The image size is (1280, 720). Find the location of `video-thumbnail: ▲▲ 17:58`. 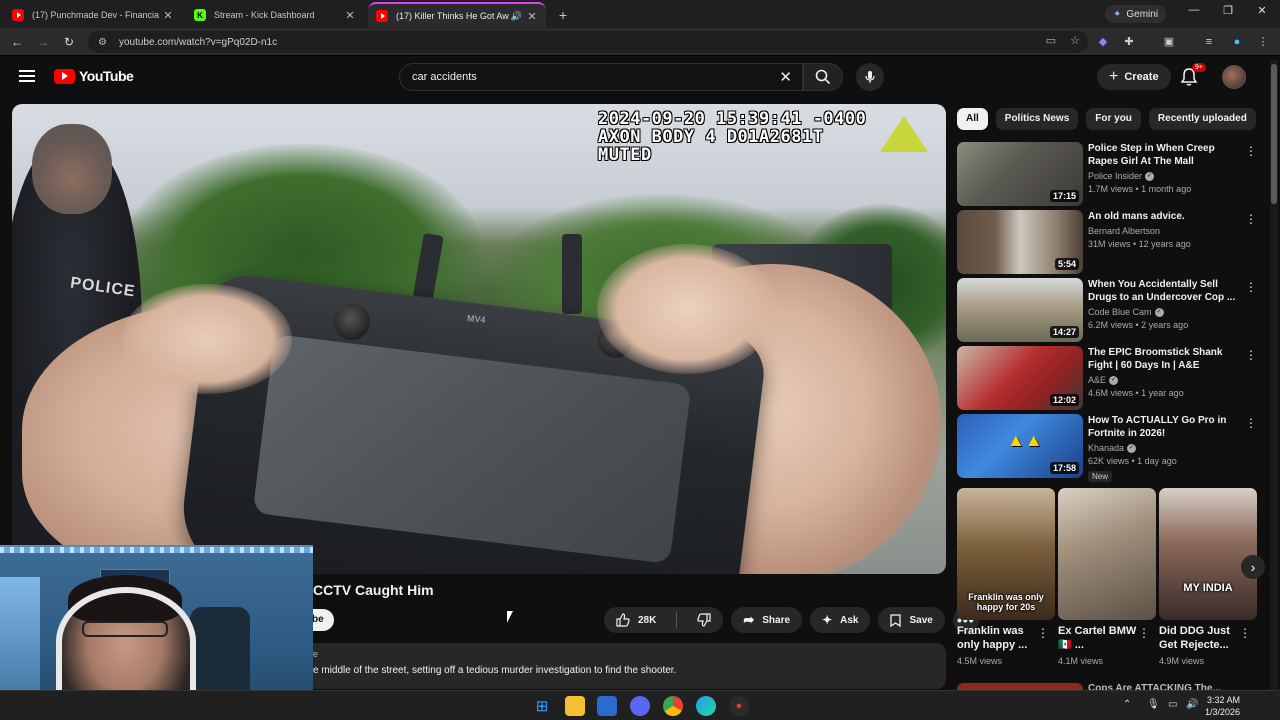

video-thumbnail: ▲▲ 17:58 is located at coordinates (1020, 446).